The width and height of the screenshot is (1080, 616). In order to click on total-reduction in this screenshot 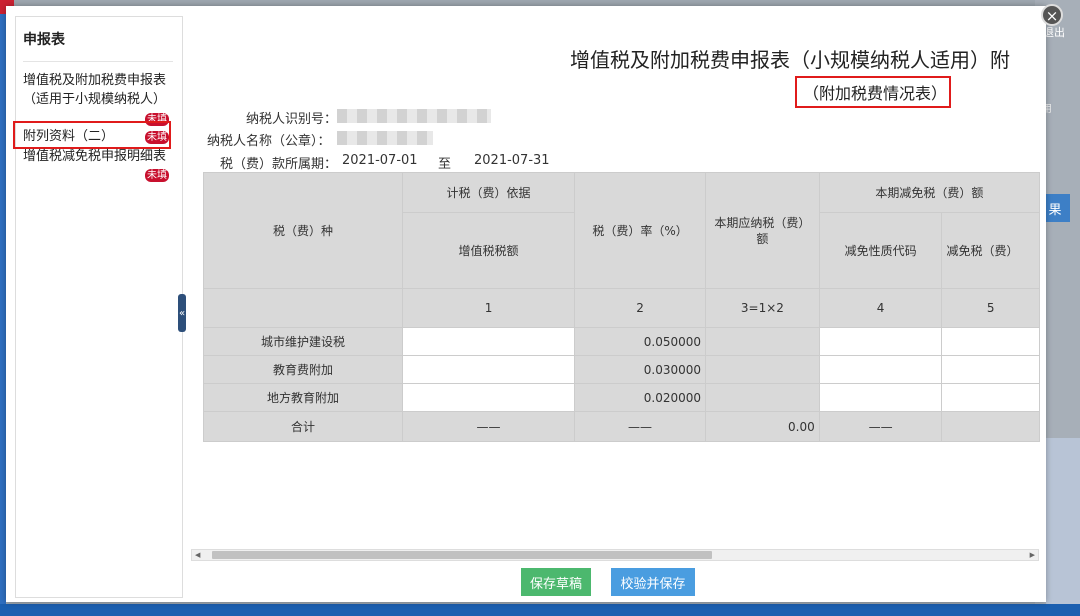, I will do `click(990, 426)`.